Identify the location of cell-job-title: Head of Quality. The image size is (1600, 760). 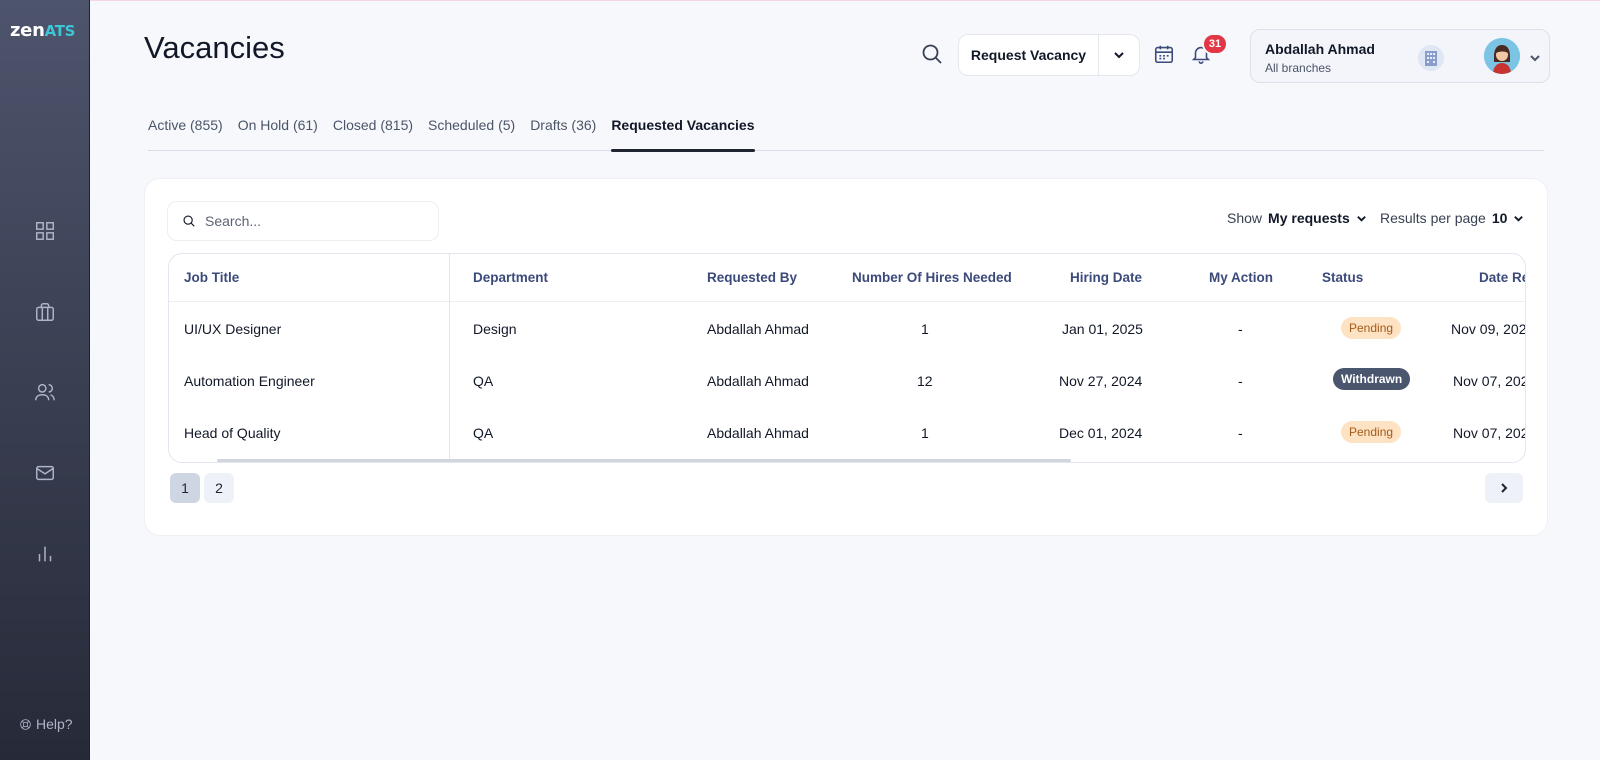
(232, 433).